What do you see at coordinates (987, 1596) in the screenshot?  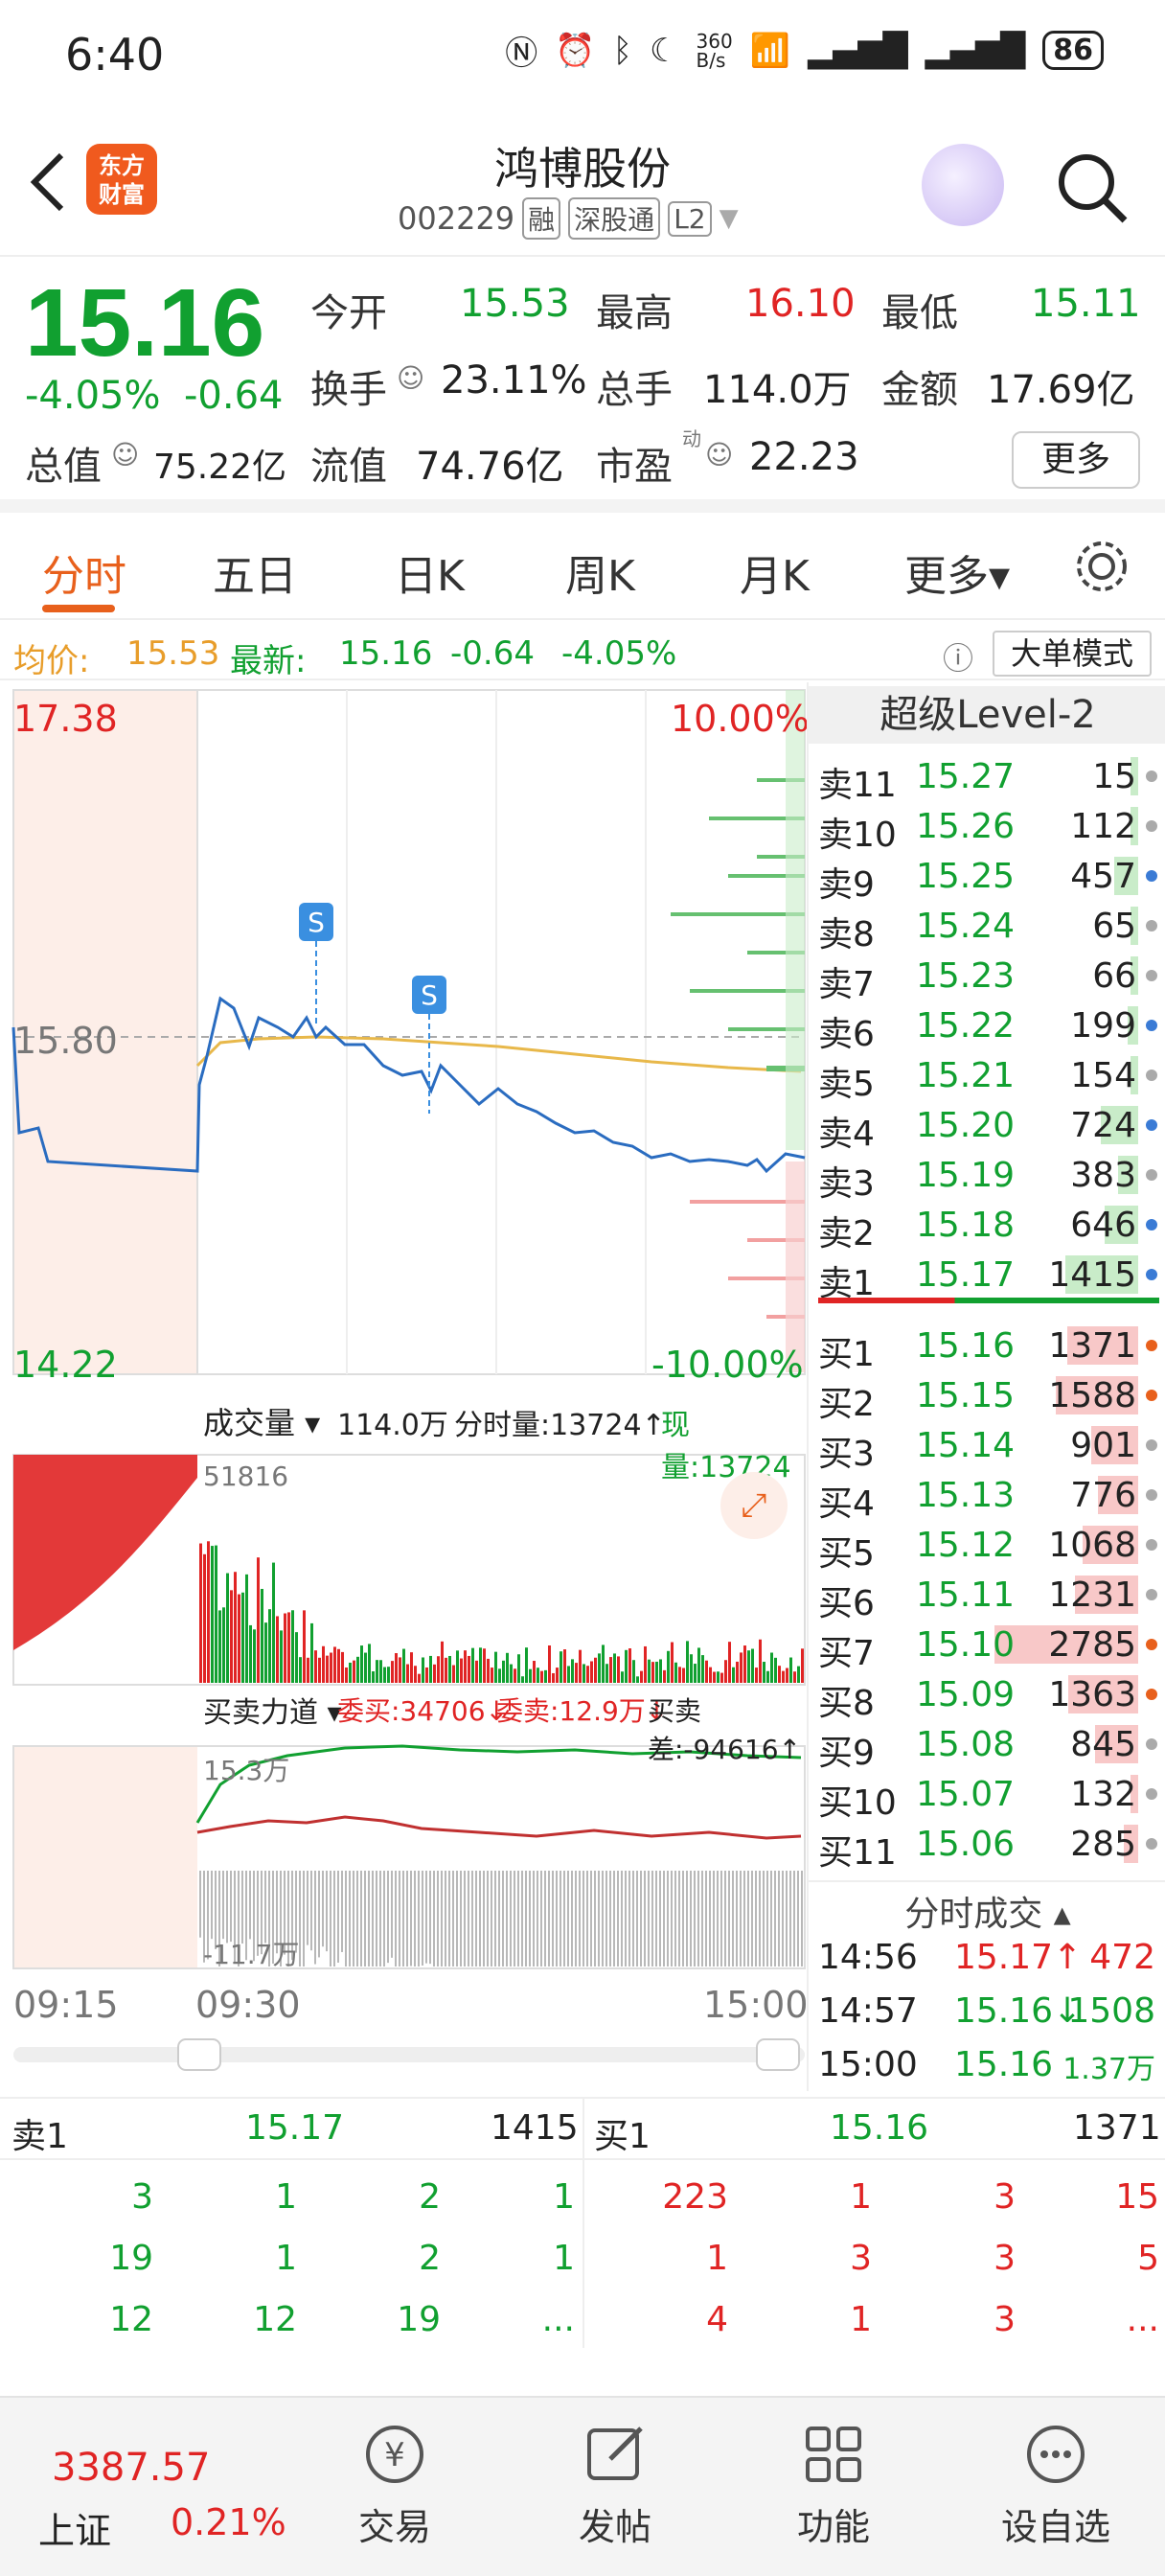 I see `buy-level-row: 买6 15.11 1231` at bounding box center [987, 1596].